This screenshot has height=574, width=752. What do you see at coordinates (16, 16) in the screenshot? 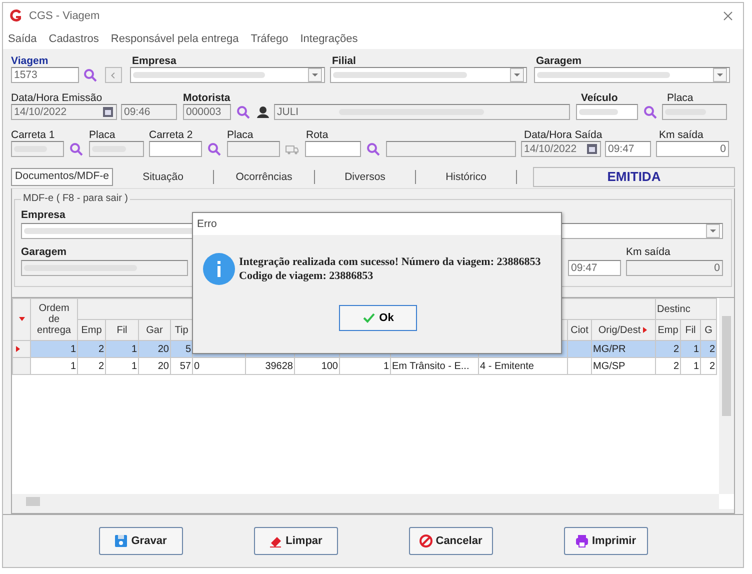
I see `app-logo-icon` at bounding box center [16, 16].